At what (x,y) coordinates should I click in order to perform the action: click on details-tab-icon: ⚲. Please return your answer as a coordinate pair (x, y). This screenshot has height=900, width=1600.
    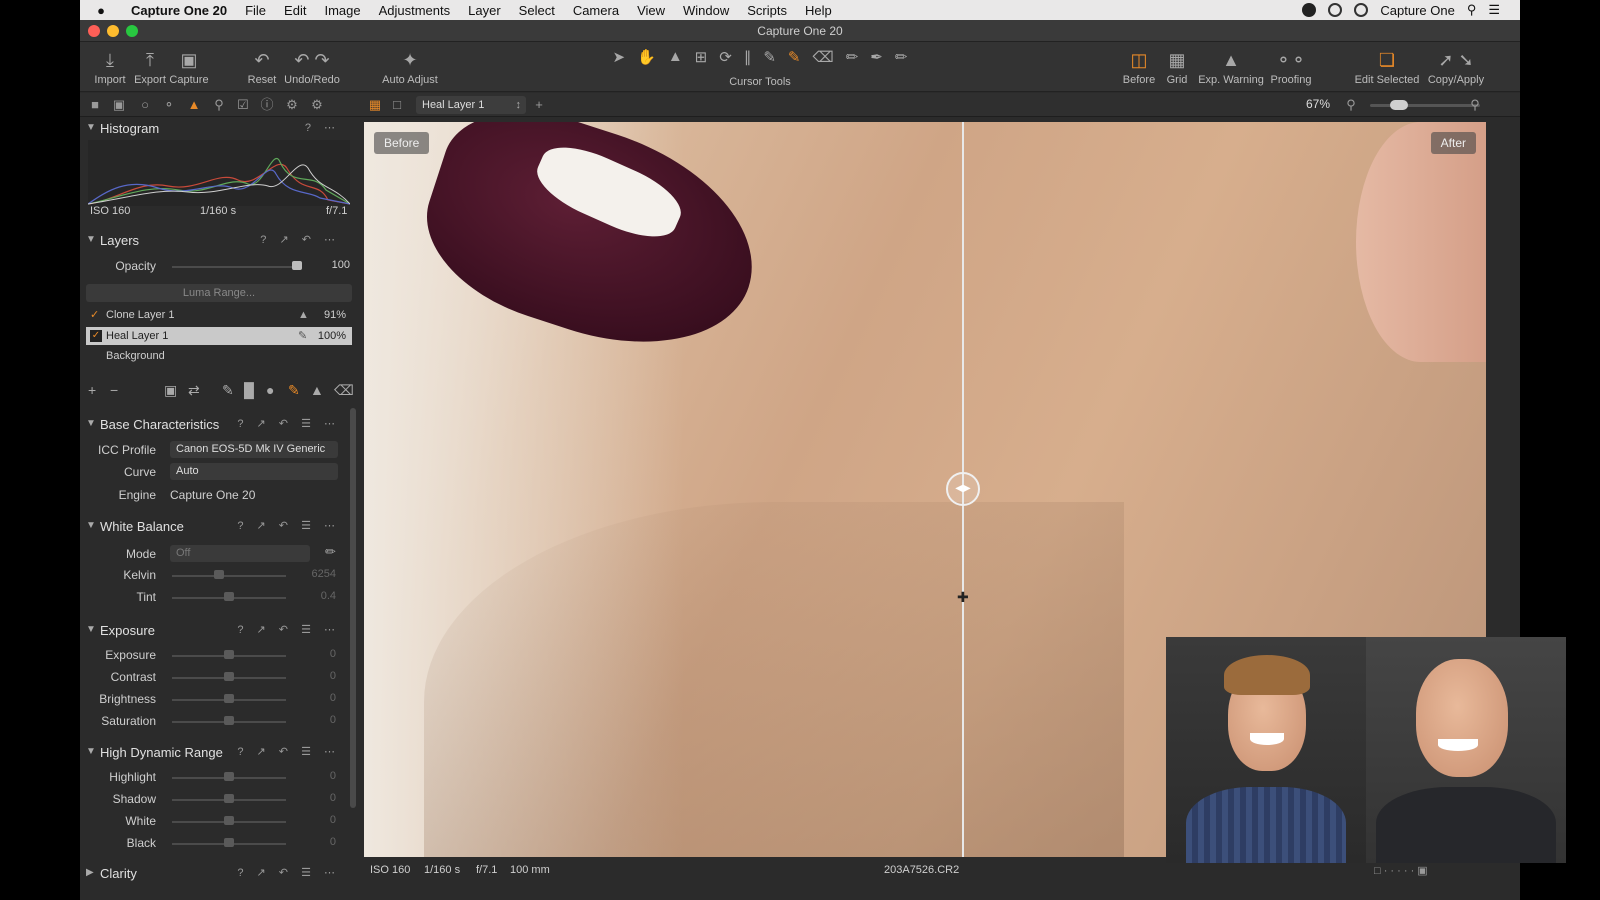
    Looking at the image, I should click on (219, 105).